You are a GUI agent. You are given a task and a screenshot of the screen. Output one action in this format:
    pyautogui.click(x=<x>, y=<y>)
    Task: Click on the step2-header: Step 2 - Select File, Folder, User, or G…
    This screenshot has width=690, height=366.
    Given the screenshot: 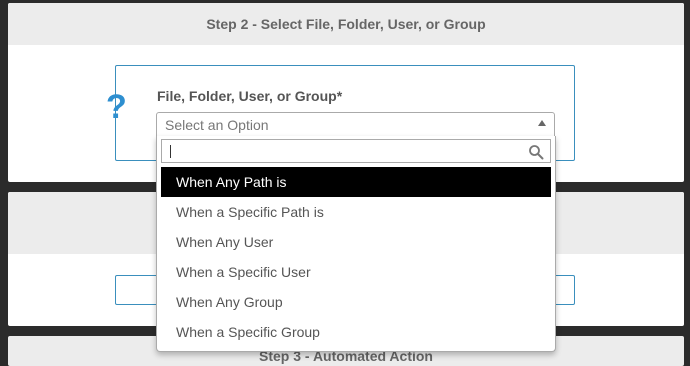 What is the action you would take?
    pyautogui.click(x=346, y=24)
    